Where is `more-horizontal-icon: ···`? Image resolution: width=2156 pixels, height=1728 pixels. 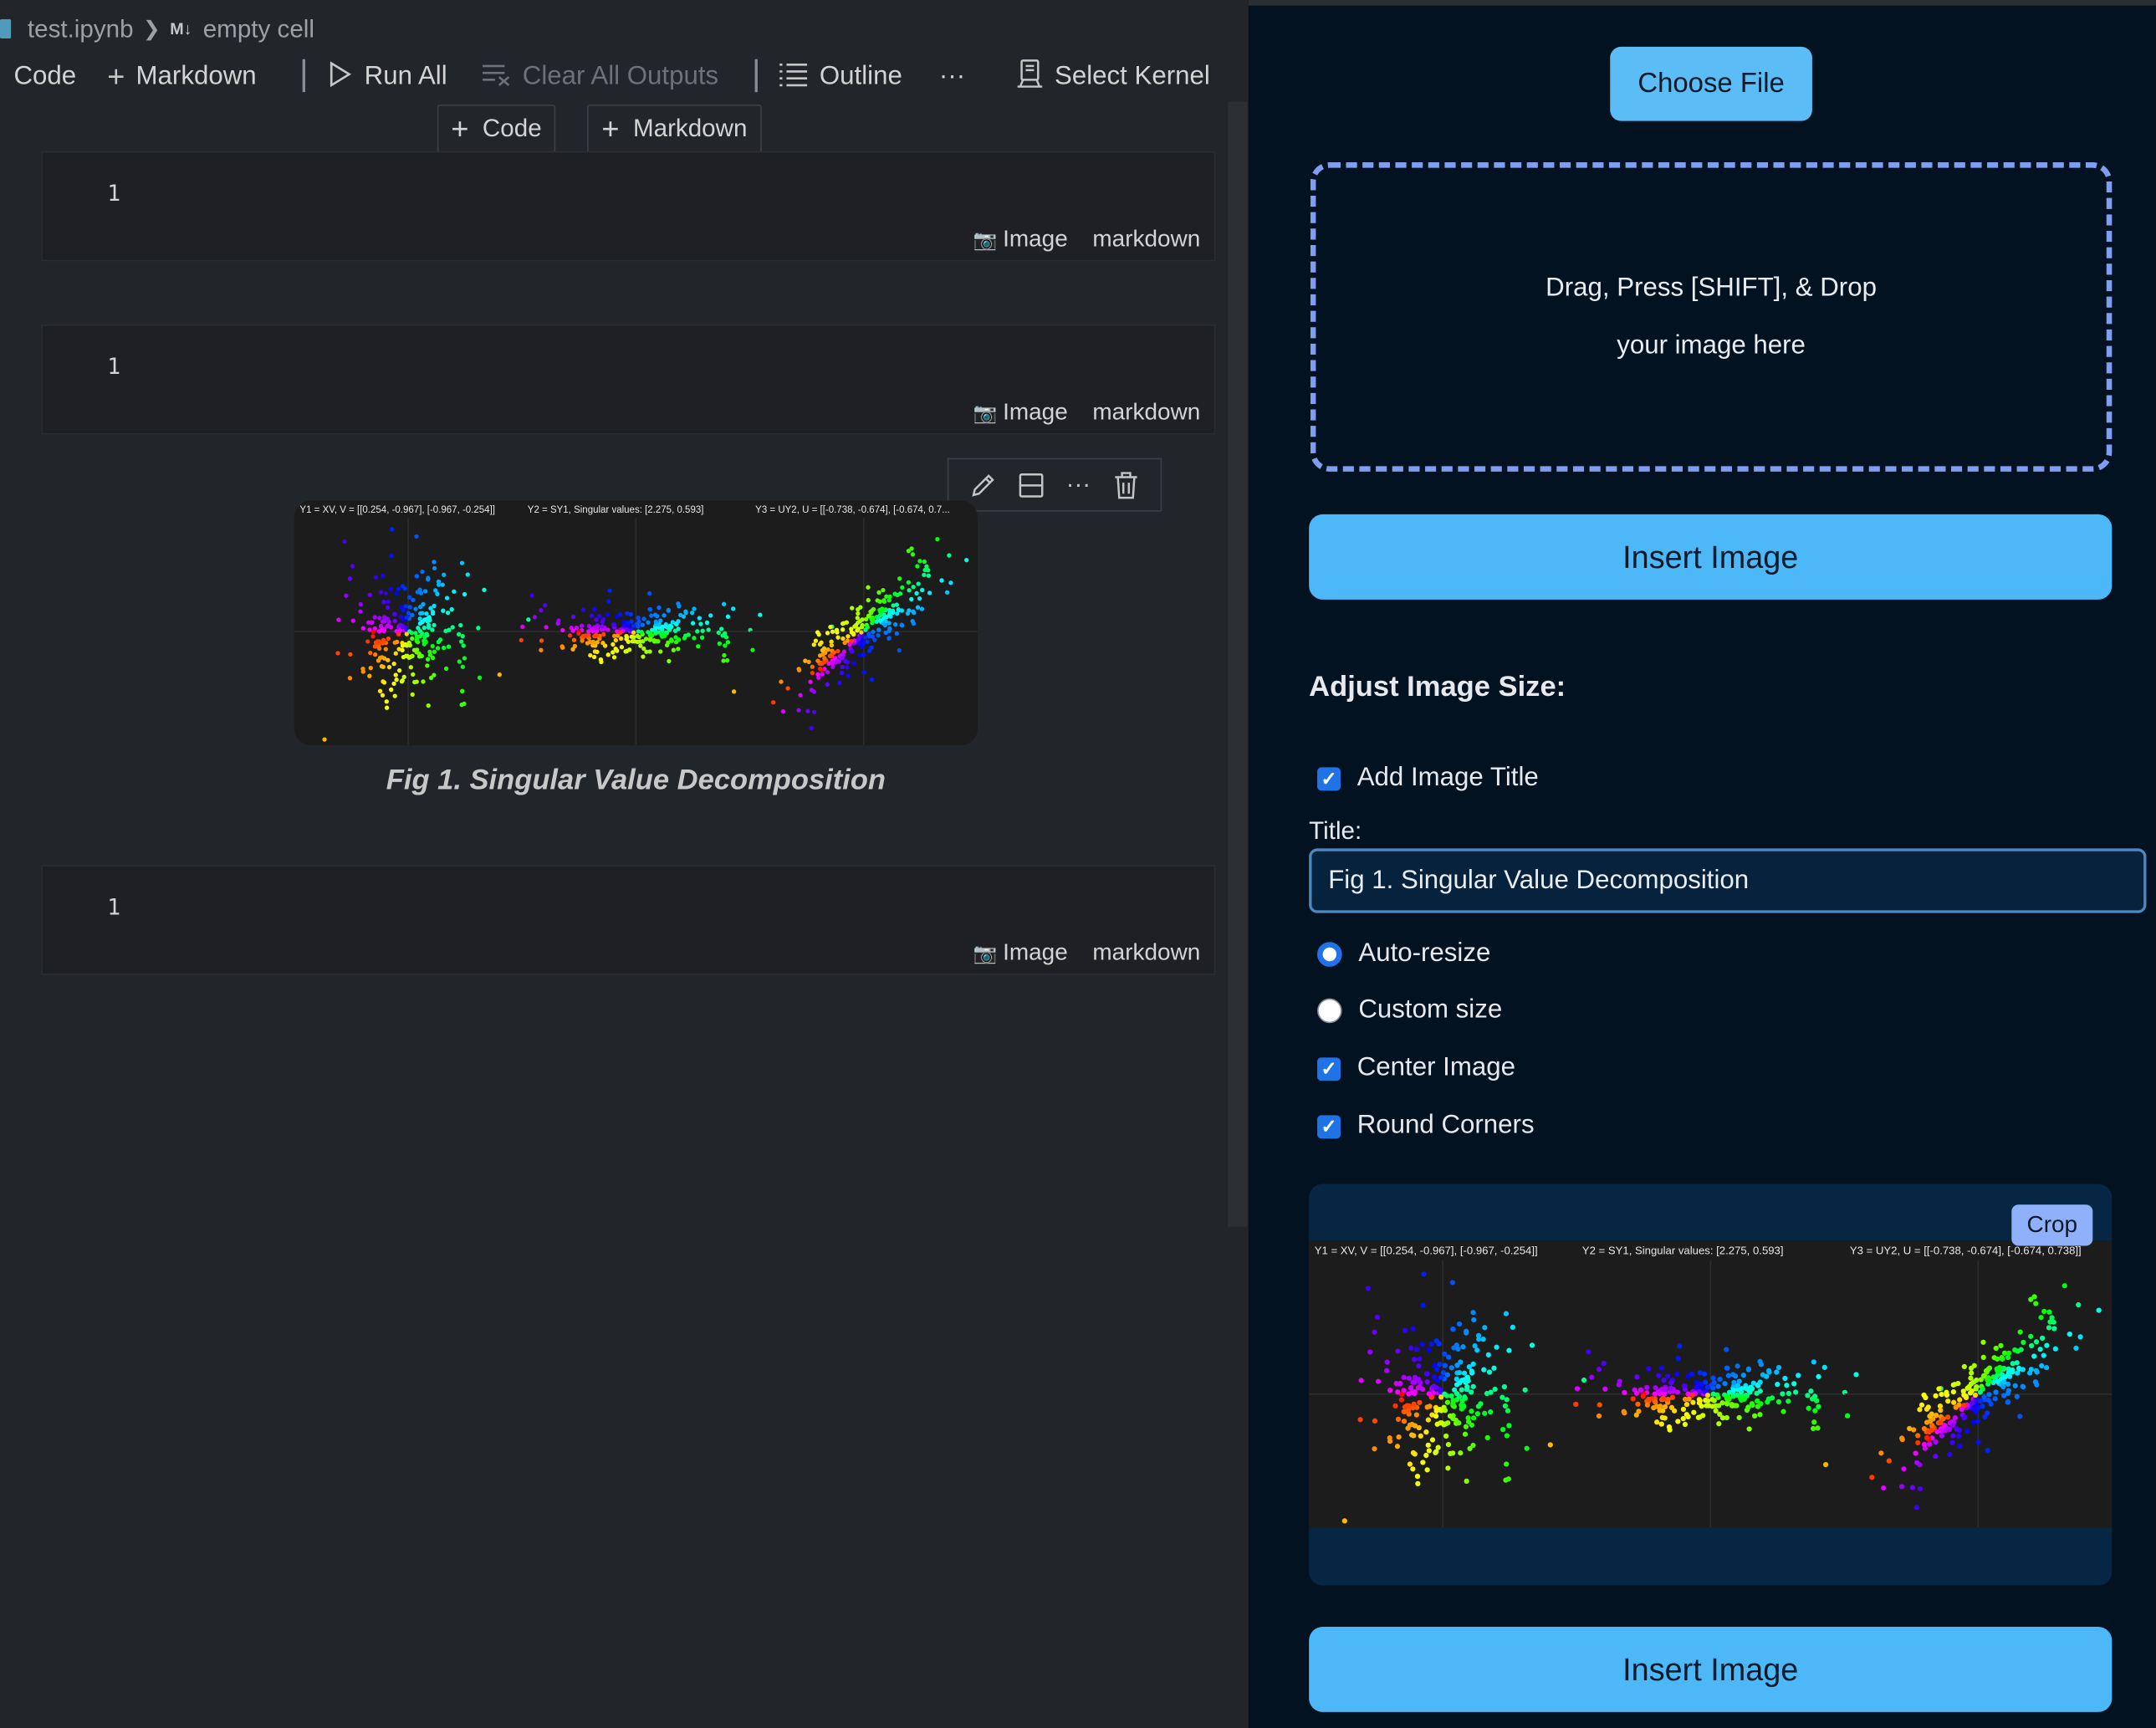 more-horizontal-icon: ··· is located at coordinates (1078, 484).